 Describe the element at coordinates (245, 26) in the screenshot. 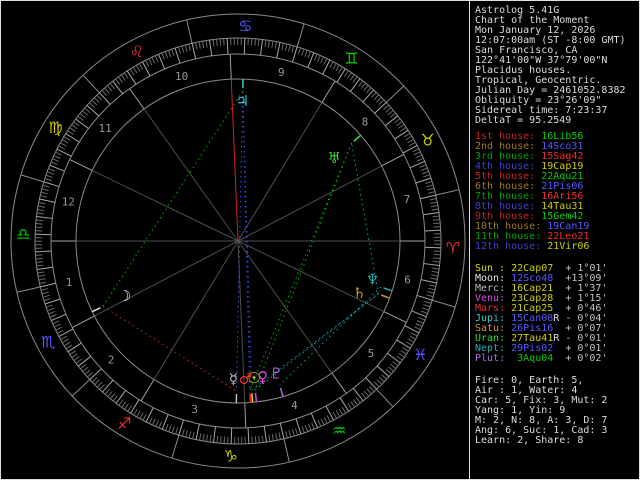

I see `zodiac-cancer-glyph: ♋` at that location.